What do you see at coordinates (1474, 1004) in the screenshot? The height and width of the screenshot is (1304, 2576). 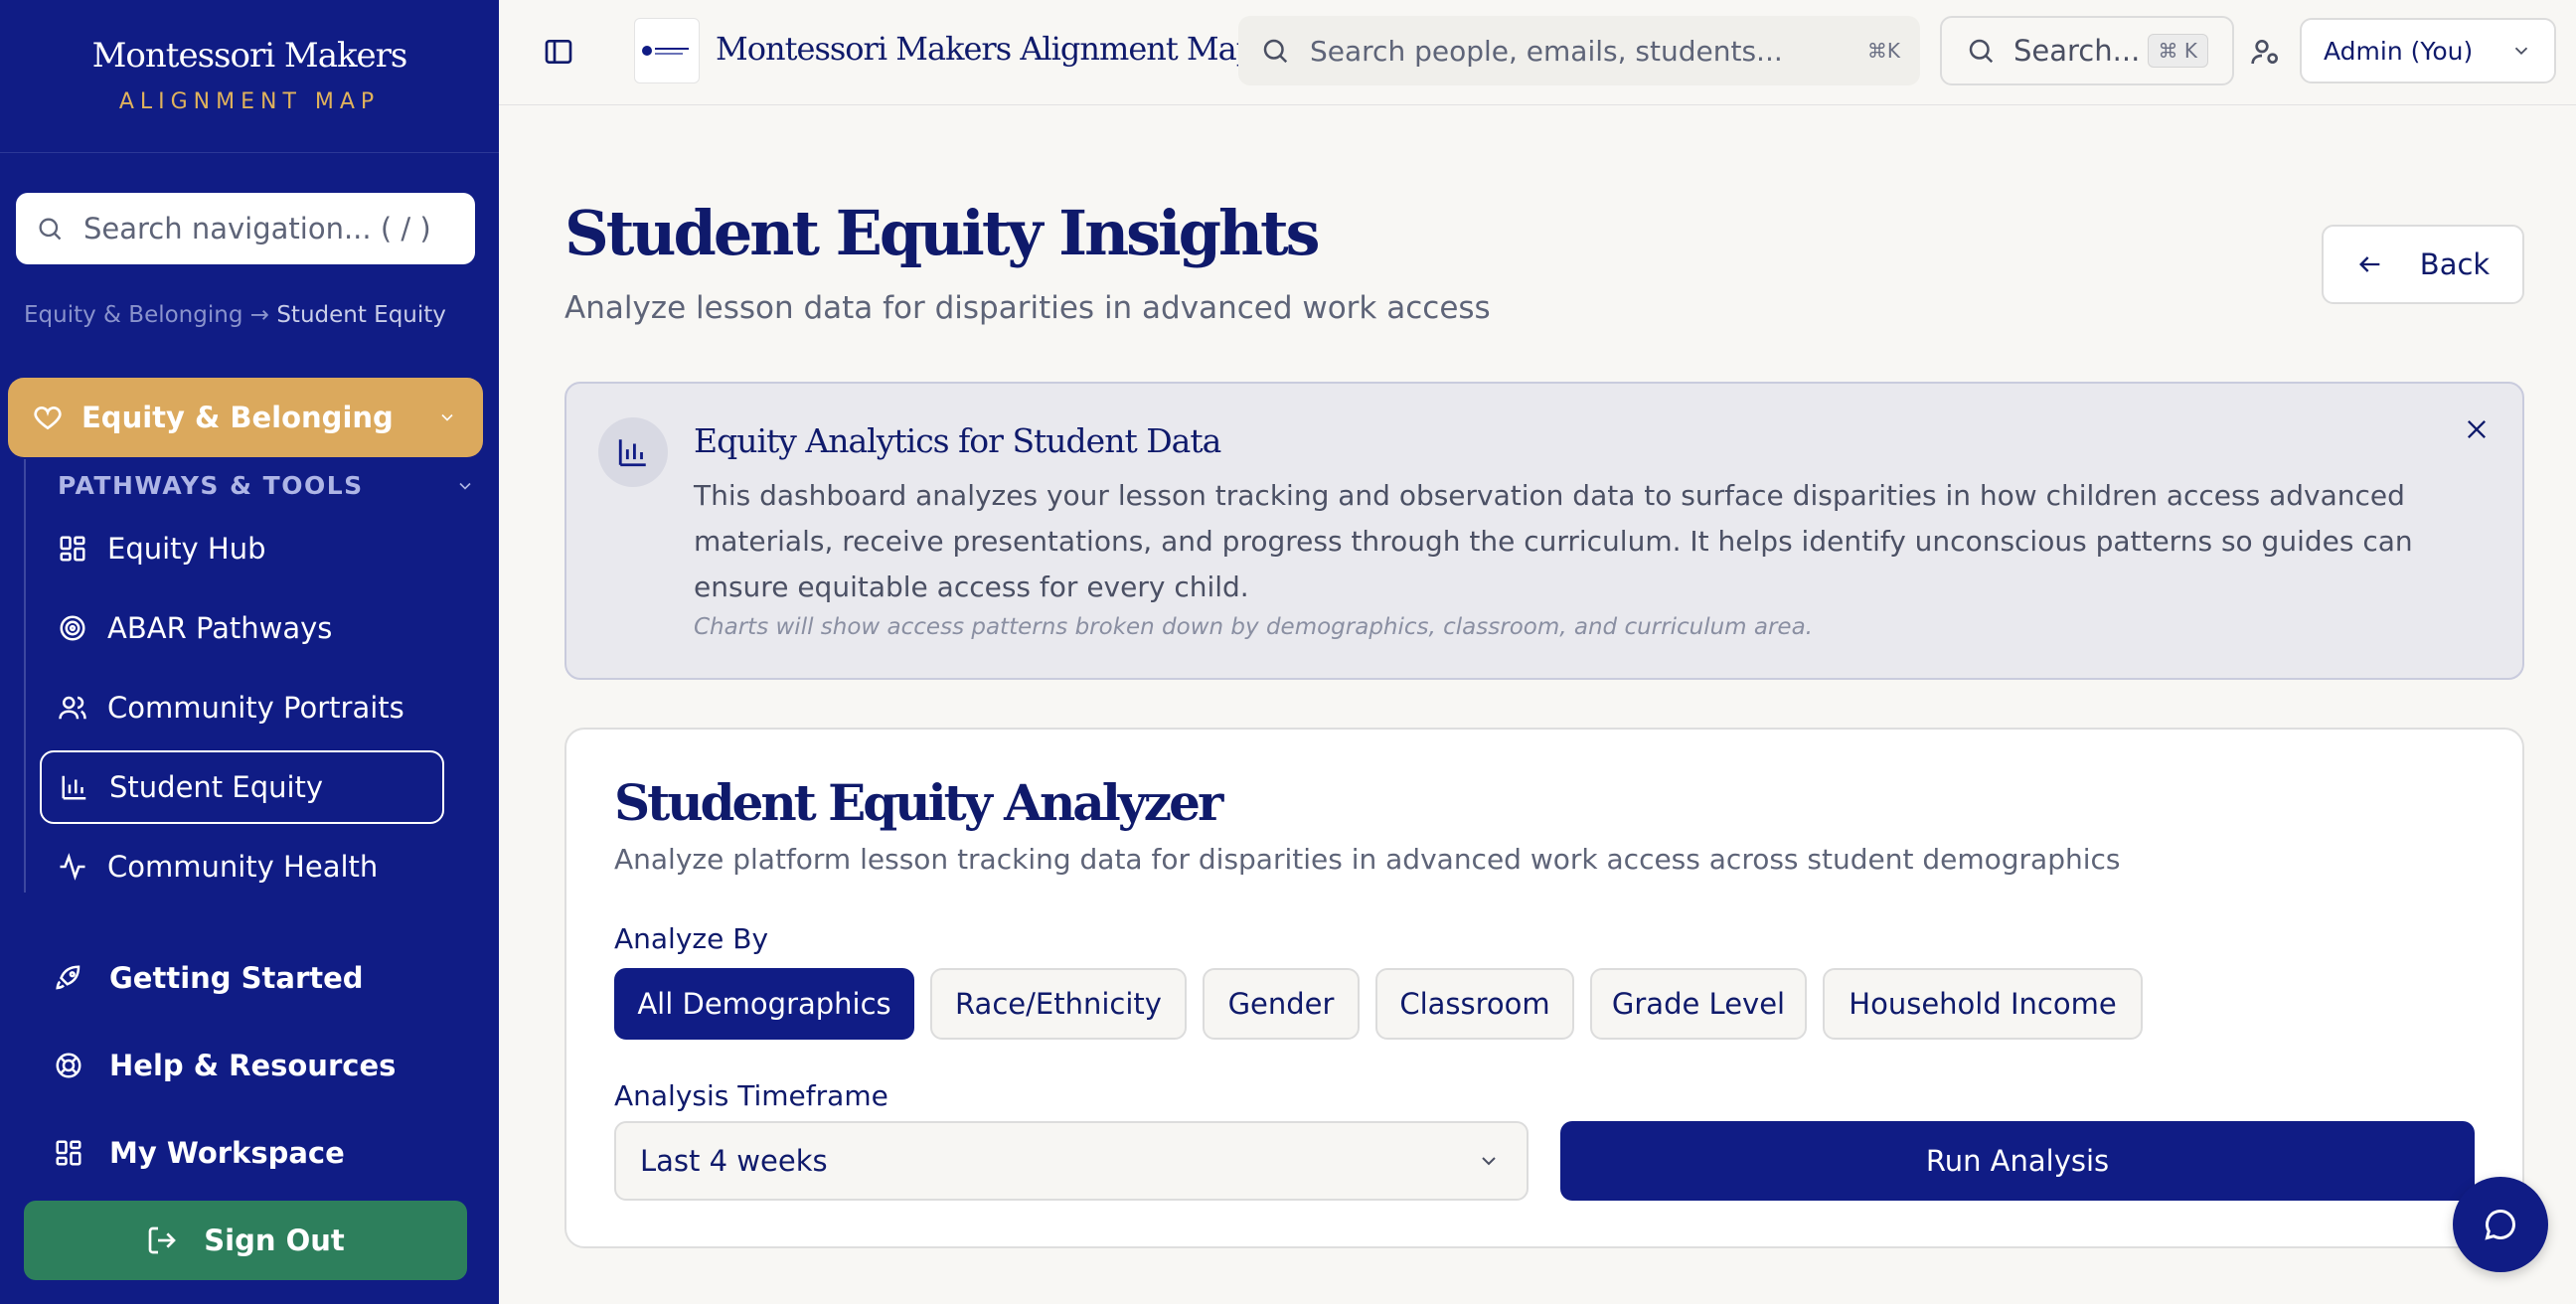 I see `option-classroom: Classroom` at bounding box center [1474, 1004].